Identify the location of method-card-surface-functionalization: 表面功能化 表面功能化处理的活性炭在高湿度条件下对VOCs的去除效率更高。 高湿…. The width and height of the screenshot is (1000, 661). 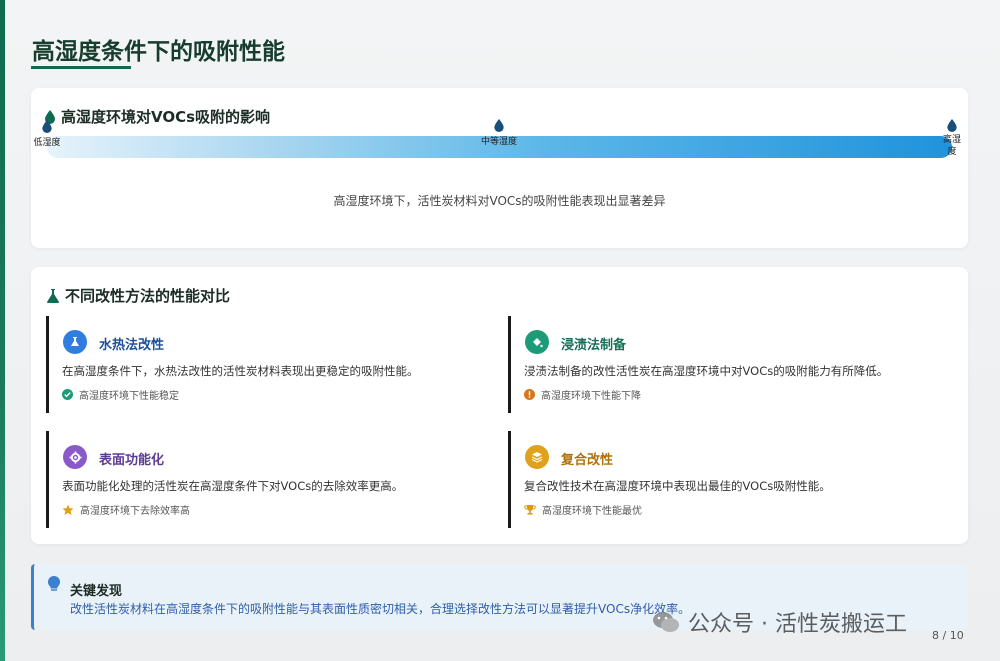
(270, 479).